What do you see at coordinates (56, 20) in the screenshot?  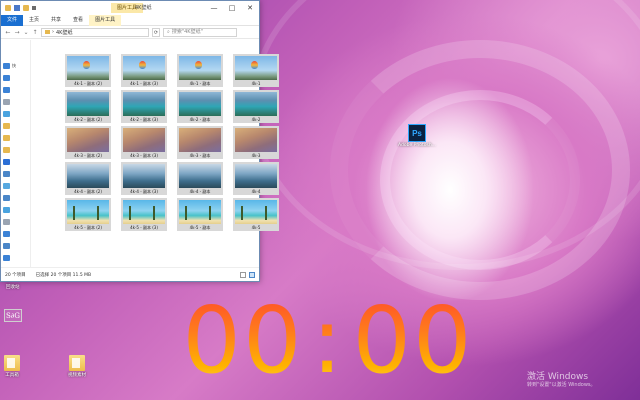 I see `tab-share: 共享` at bounding box center [56, 20].